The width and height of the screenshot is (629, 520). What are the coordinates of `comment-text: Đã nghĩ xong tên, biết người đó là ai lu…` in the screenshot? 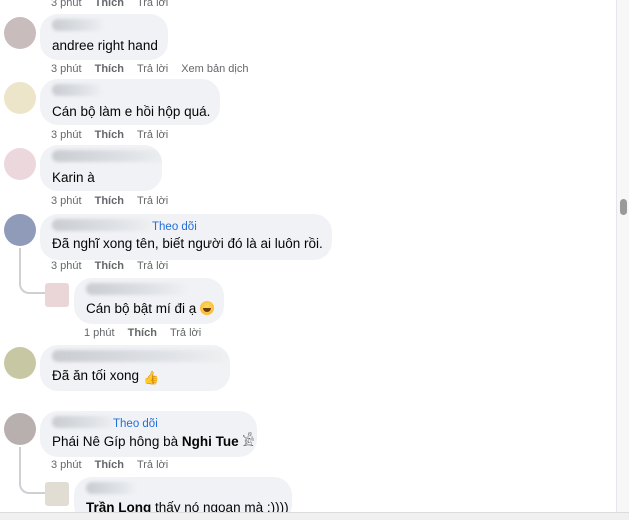 It's located at (187, 243).